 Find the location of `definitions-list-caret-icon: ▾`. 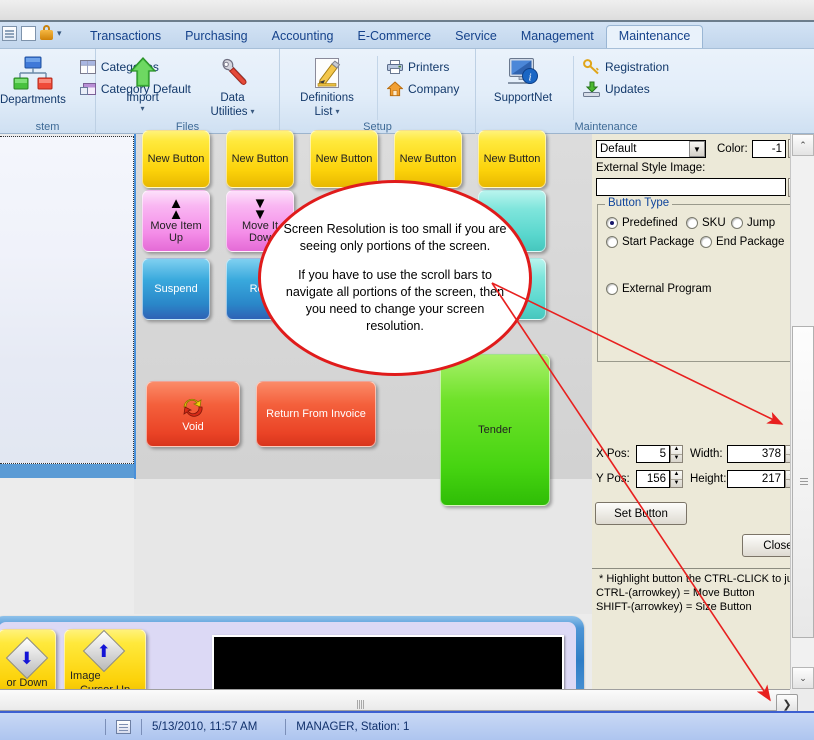

definitions-list-caret-icon: ▾ is located at coordinates (337, 112).